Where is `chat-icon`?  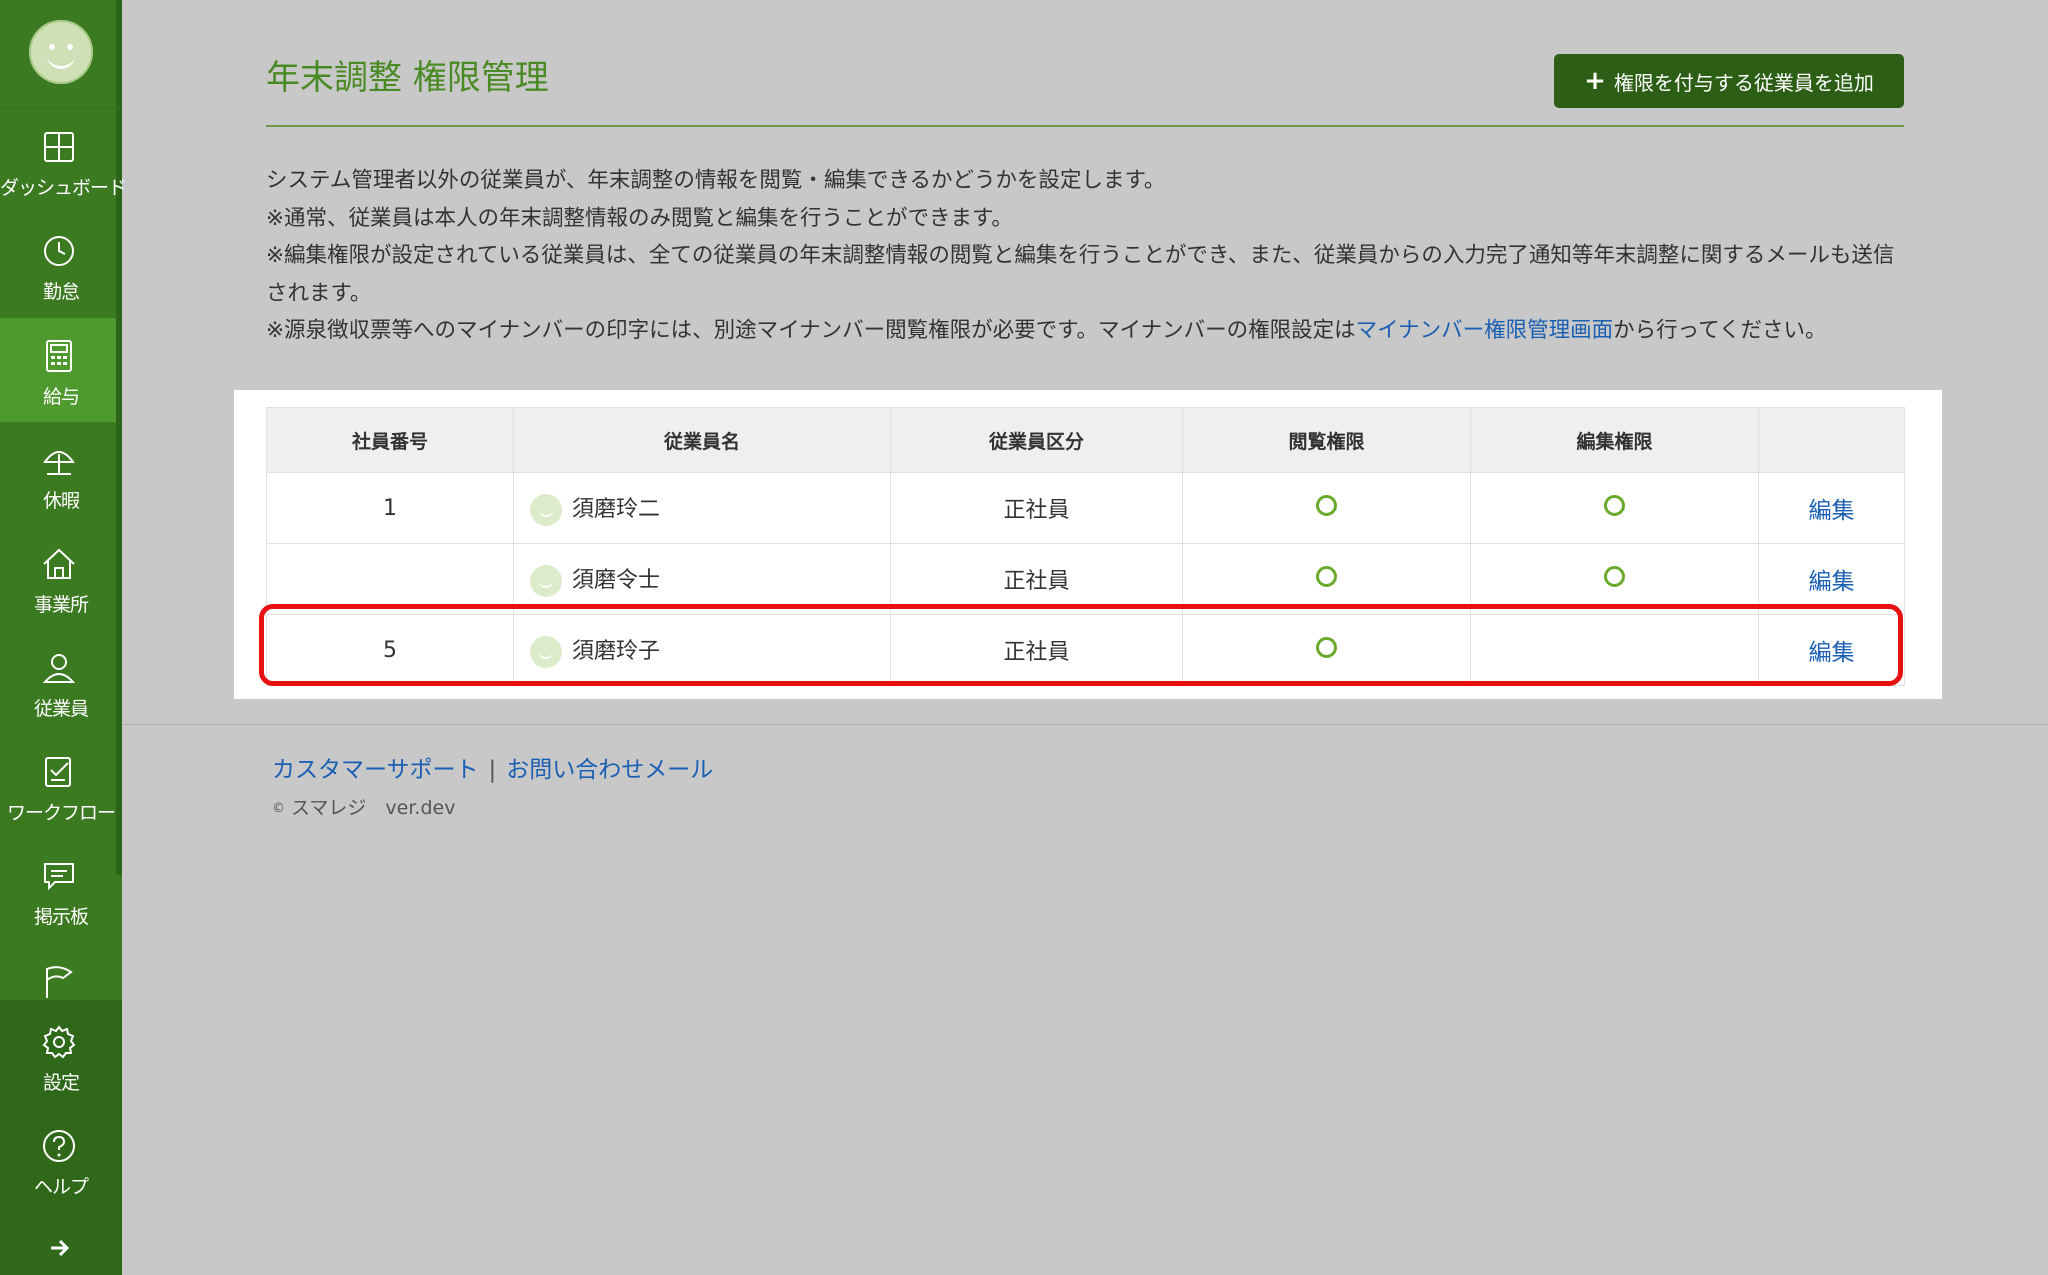 chat-icon is located at coordinates (59, 877).